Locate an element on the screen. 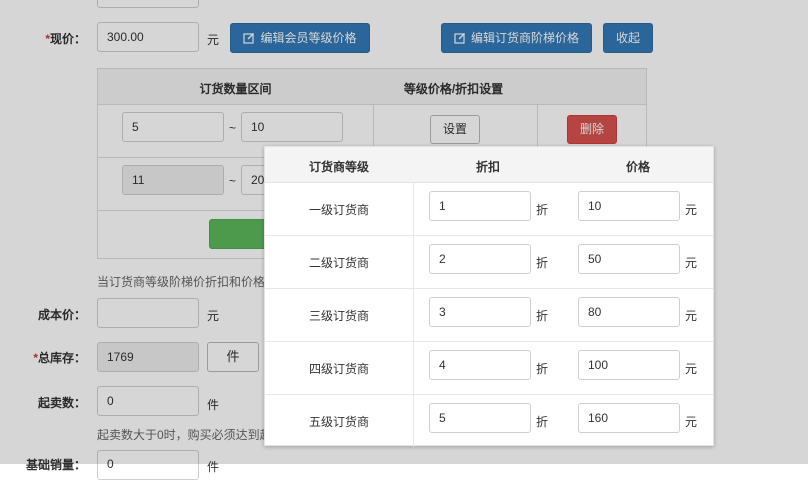 Image resolution: width=808 pixels, height=480 pixels. popup-row: 一级订货商 1 折 10 元 is located at coordinates (489, 209).